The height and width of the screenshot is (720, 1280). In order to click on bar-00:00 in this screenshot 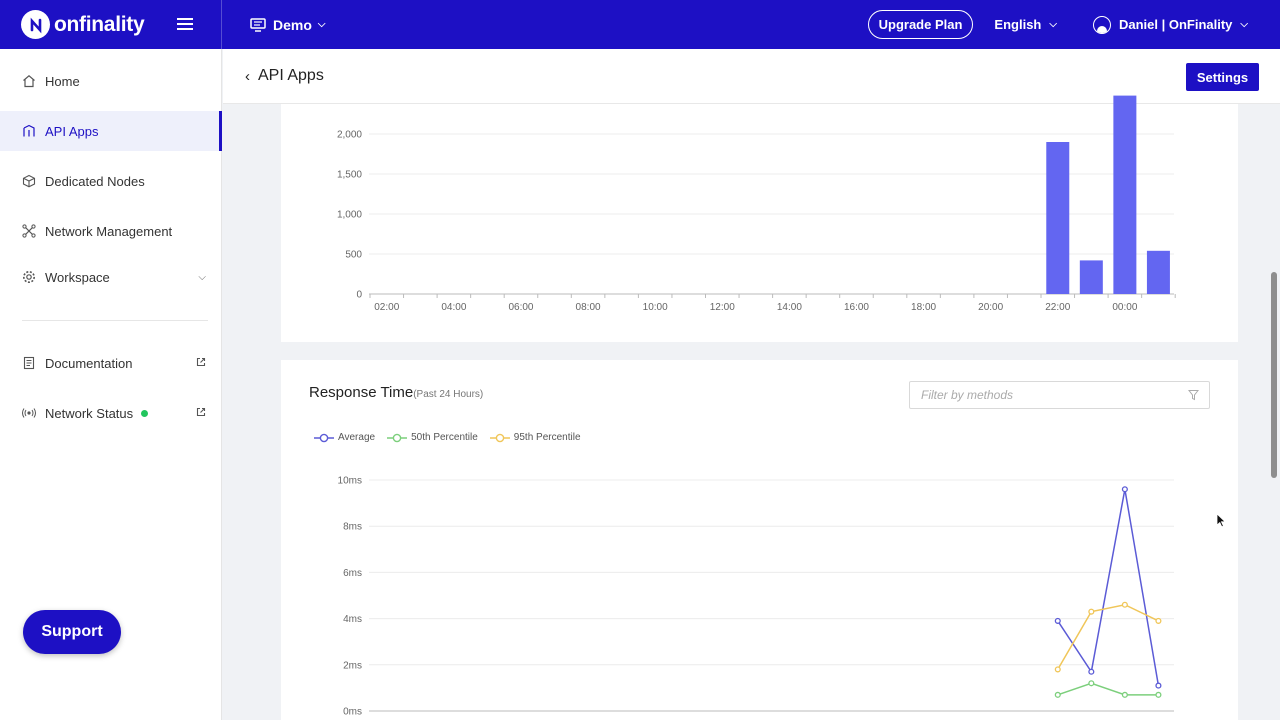, I will do `click(1125, 194)`.